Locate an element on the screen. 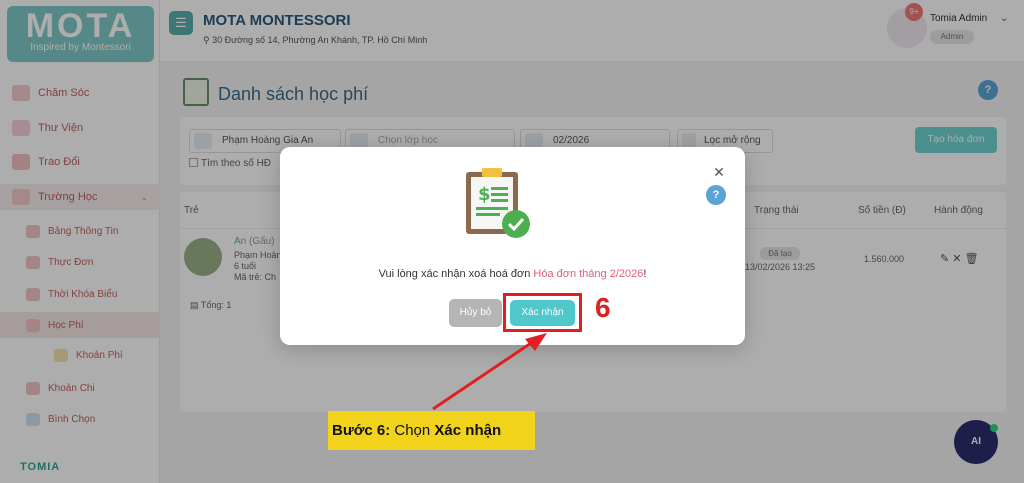 This screenshot has width=1024, height=483. step-callout: Bước 6: Chọn Xác nhận is located at coordinates (431, 430).